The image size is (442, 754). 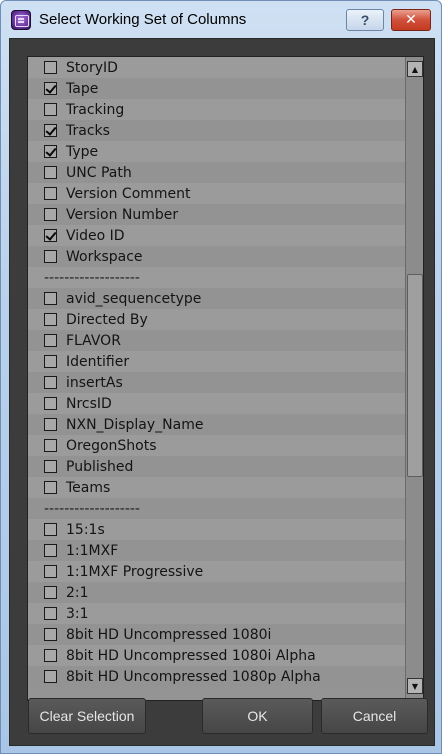 I want to click on clear-selection-button: Clear Selection, so click(x=87, y=716).